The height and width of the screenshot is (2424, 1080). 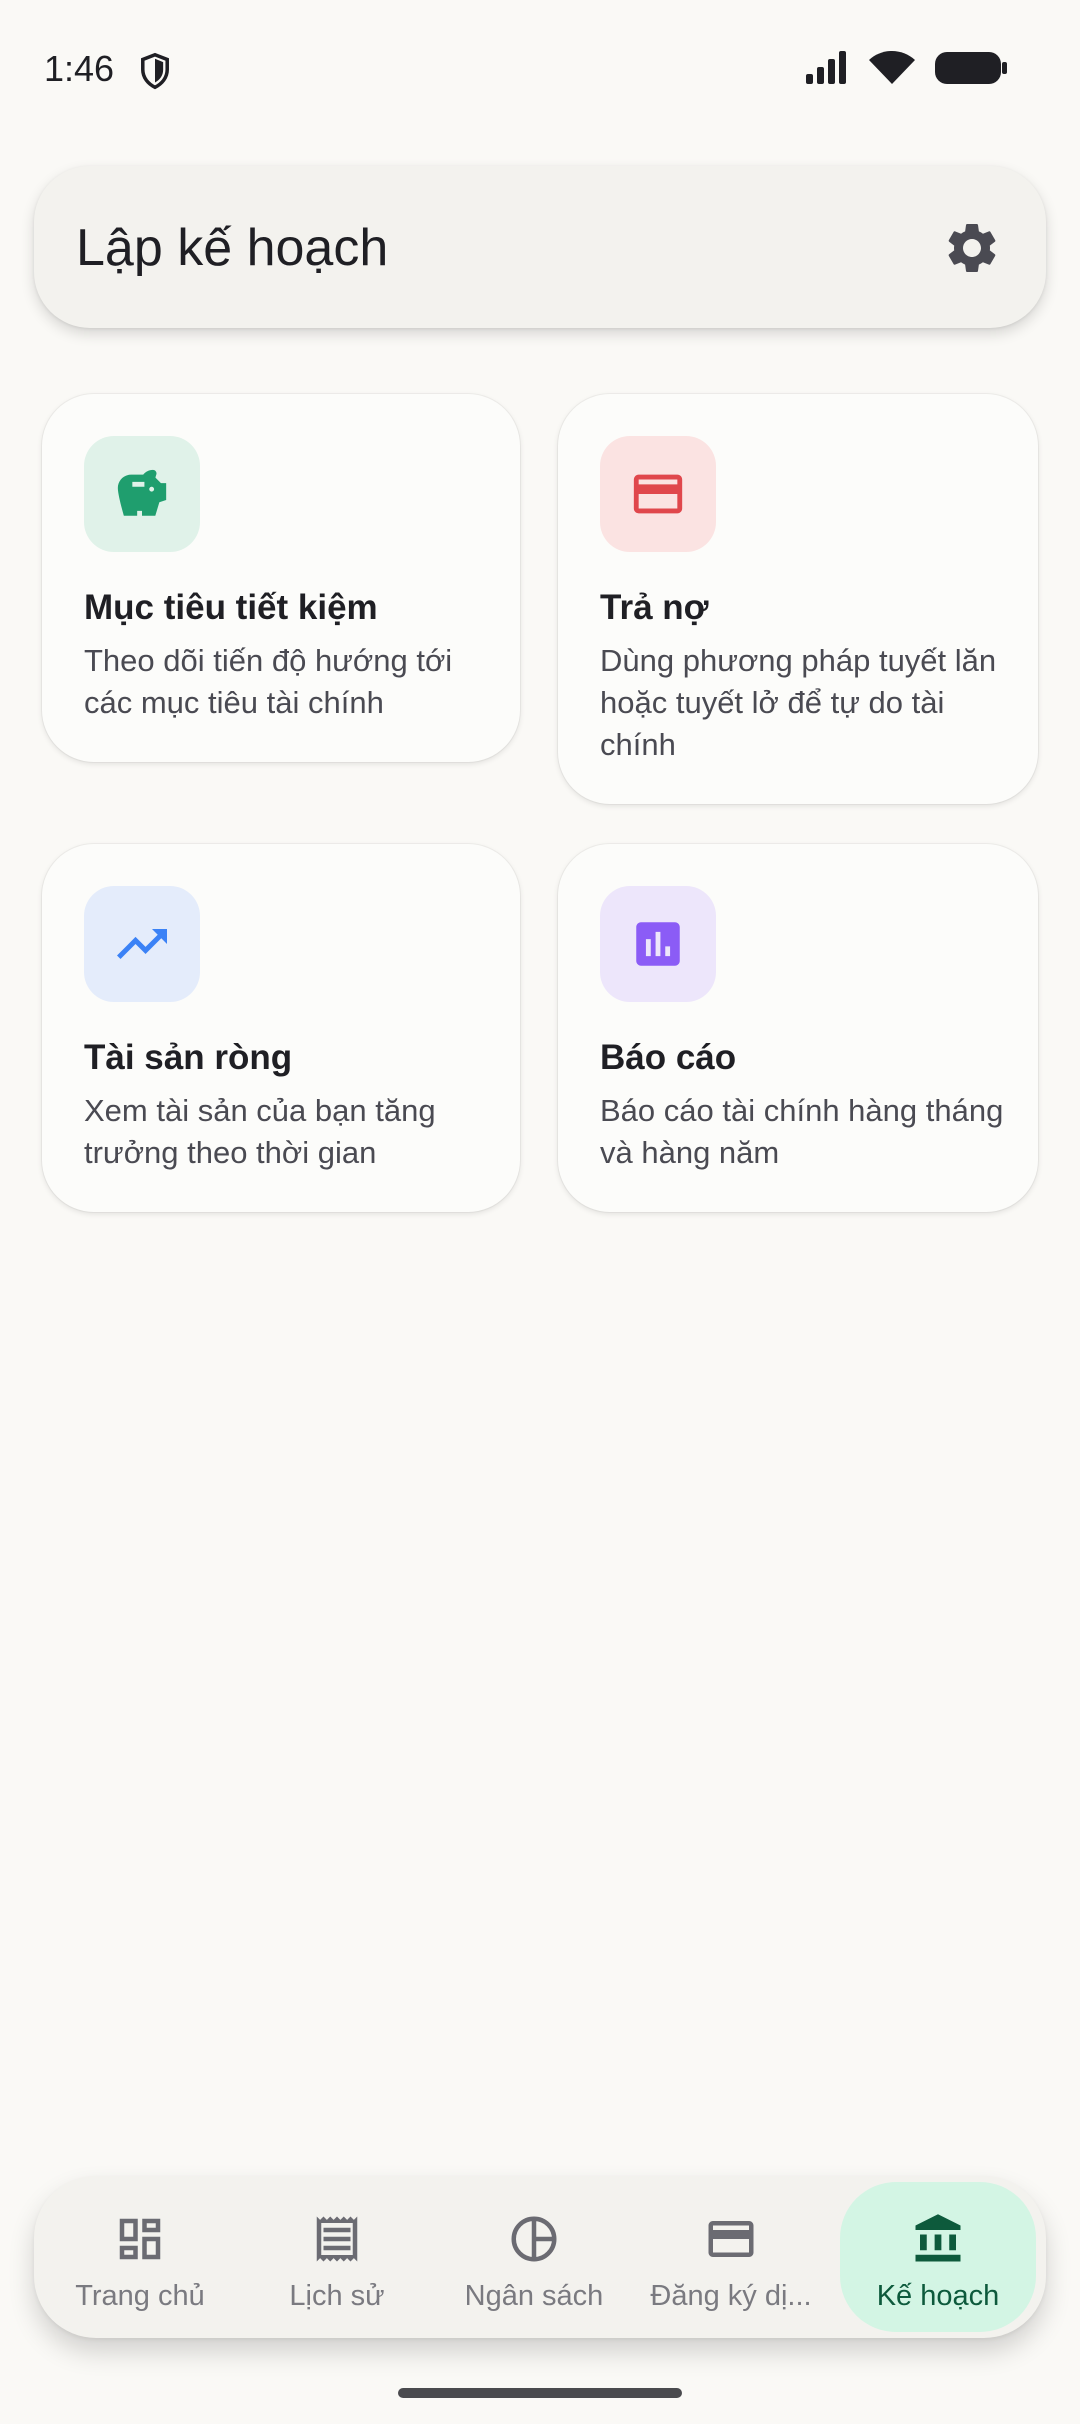 I want to click on gear-icon, so click(x=972, y=248).